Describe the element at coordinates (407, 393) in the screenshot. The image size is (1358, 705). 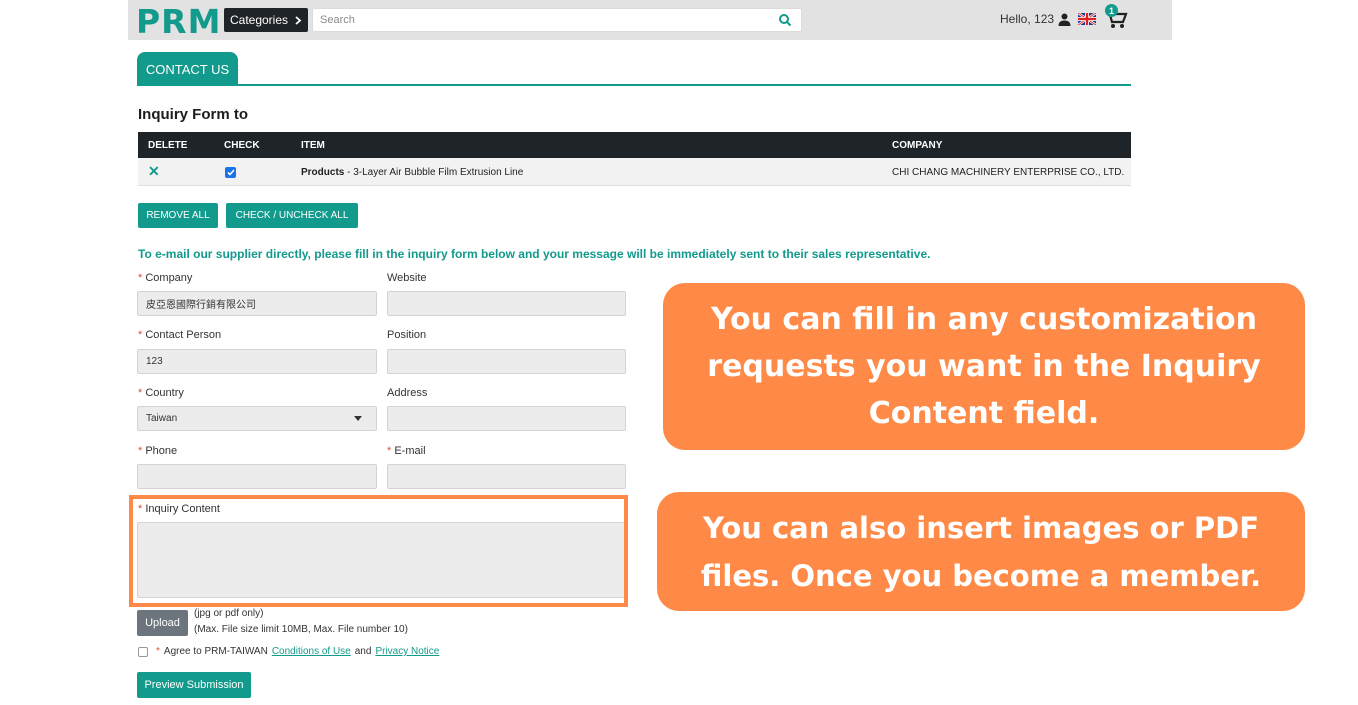
I see `address-label: Address` at that location.